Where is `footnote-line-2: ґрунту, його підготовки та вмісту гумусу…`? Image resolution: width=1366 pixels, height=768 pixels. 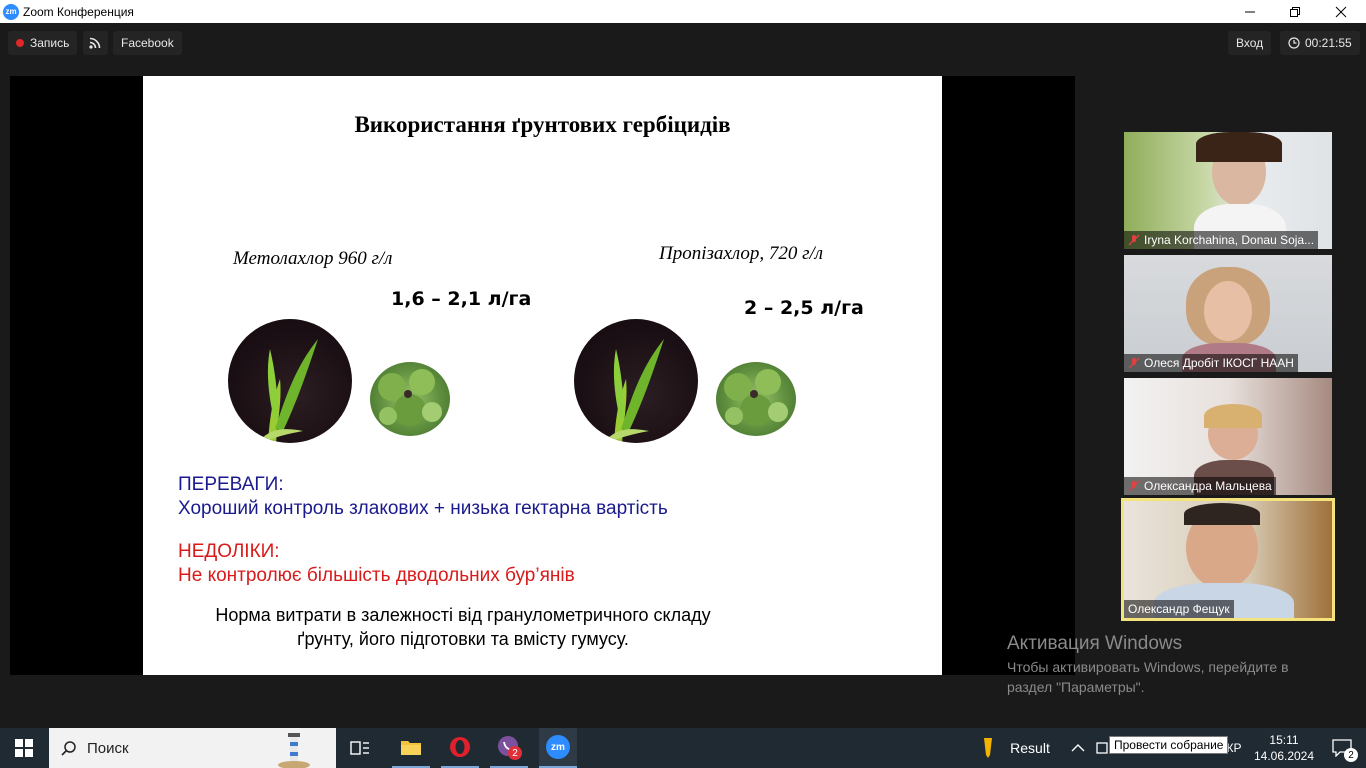
footnote-line-2: ґрунту, його підготовки та вмісту гумусу… is located at coordinates (463, 639).